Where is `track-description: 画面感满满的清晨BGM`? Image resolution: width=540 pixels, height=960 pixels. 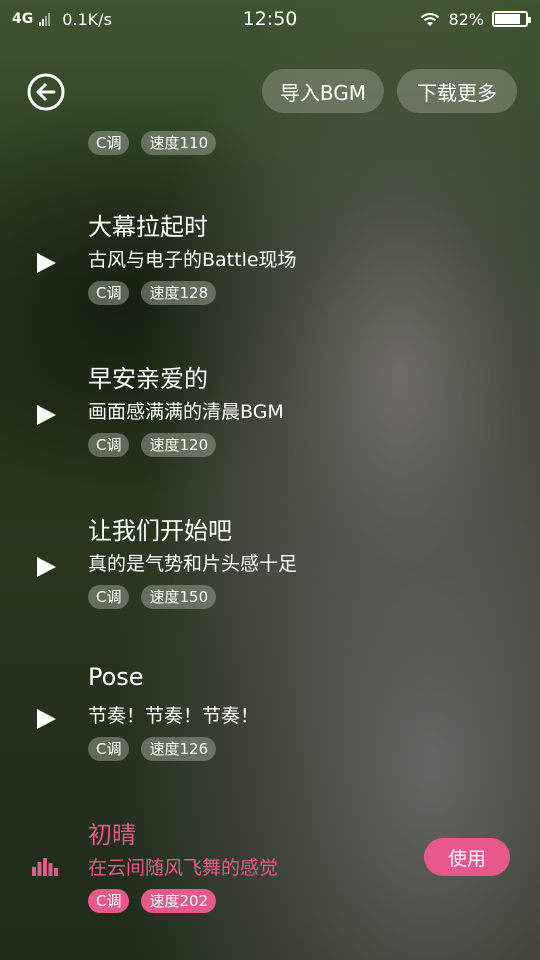 track-description: 画面感满满的清晨BGM is located at coordinates (186, 412).